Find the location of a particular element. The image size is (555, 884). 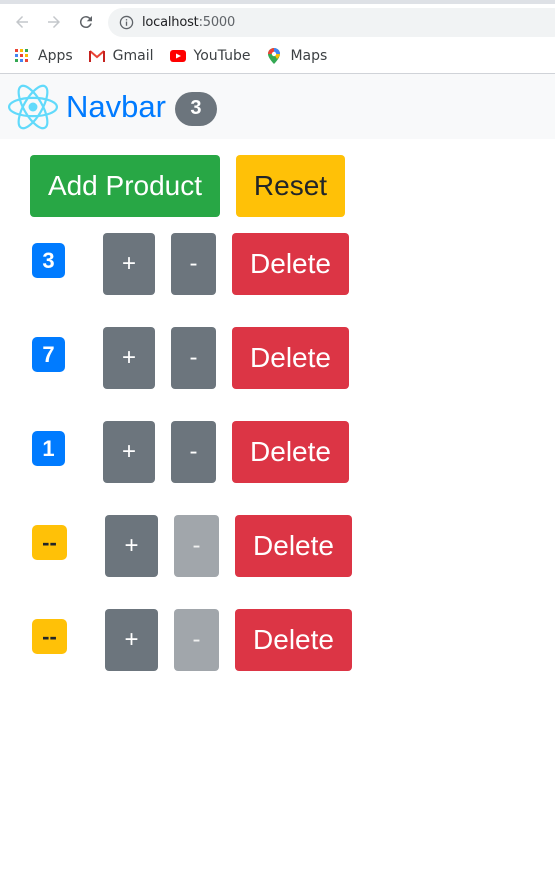

bookmark-maps: Maps is located at coordinates (296, 56).